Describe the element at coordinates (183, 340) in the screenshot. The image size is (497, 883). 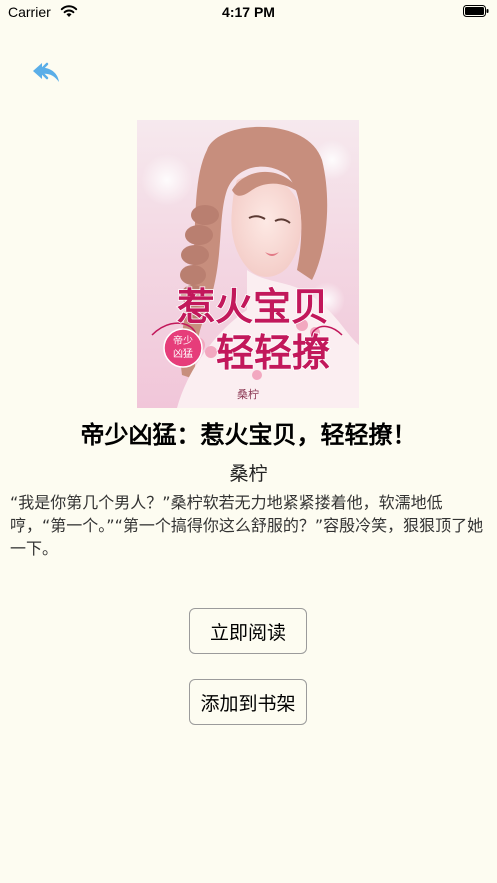
I see `cover-seal-text-top: 帝少` at that location.